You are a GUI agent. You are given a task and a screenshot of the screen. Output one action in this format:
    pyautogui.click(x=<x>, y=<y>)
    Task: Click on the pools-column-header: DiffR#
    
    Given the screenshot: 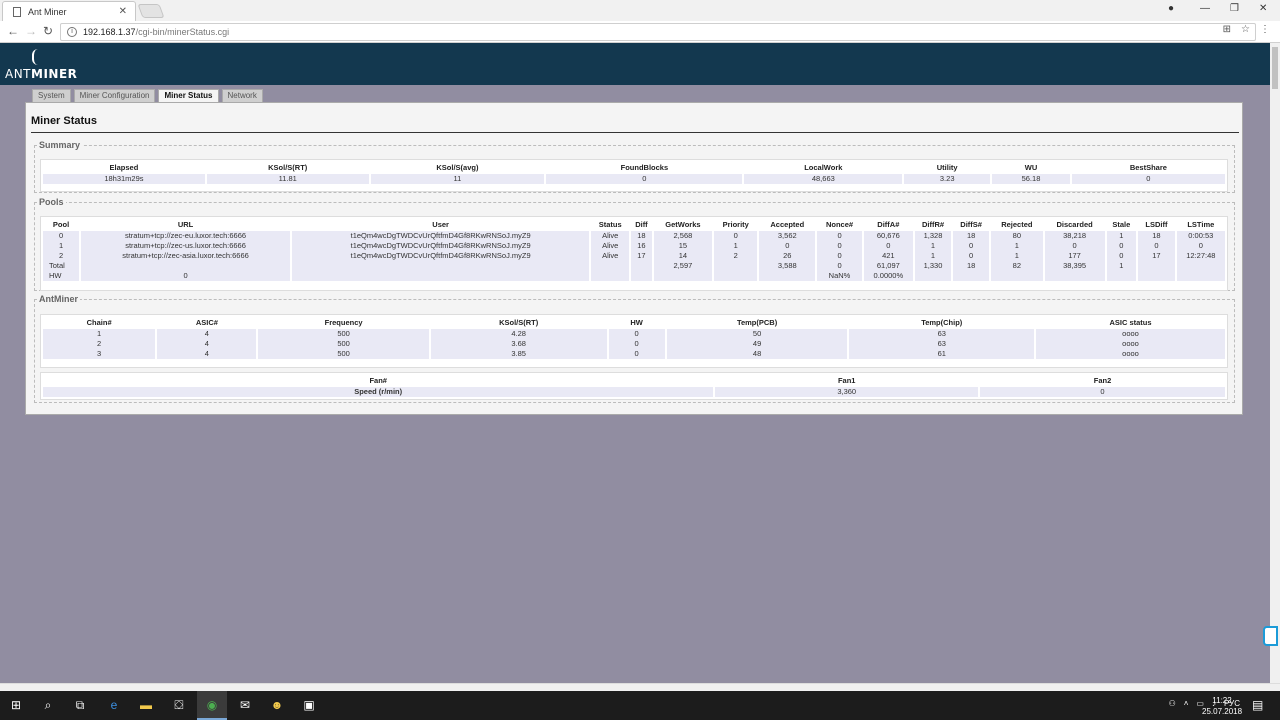 What is the action you would take?
    pyautogui.click(x=933, y=224)
    